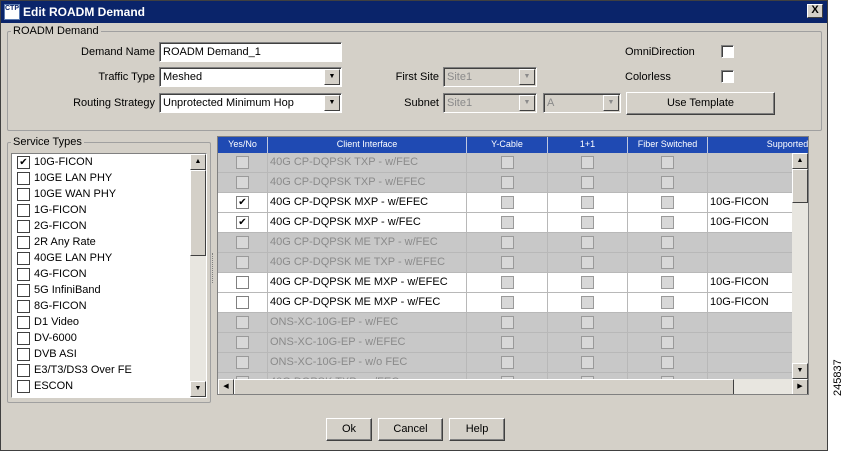 The width and height of the screenshot is (847, 451). I want to click on table-row: ✔ 40G CP-DQPSK MXP - w/EFEC 10G-FICON, so click(513, 203).